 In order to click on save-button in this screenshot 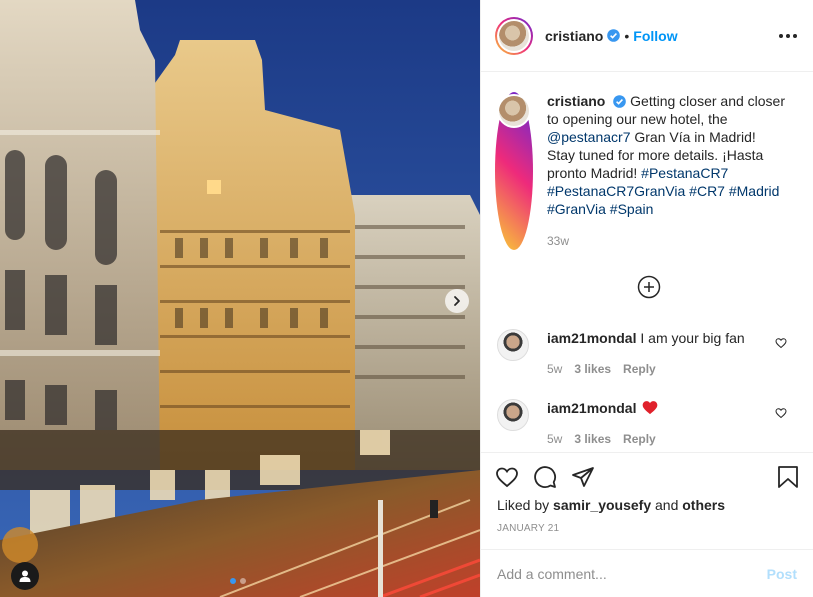, I will do `click(788, 477)`.